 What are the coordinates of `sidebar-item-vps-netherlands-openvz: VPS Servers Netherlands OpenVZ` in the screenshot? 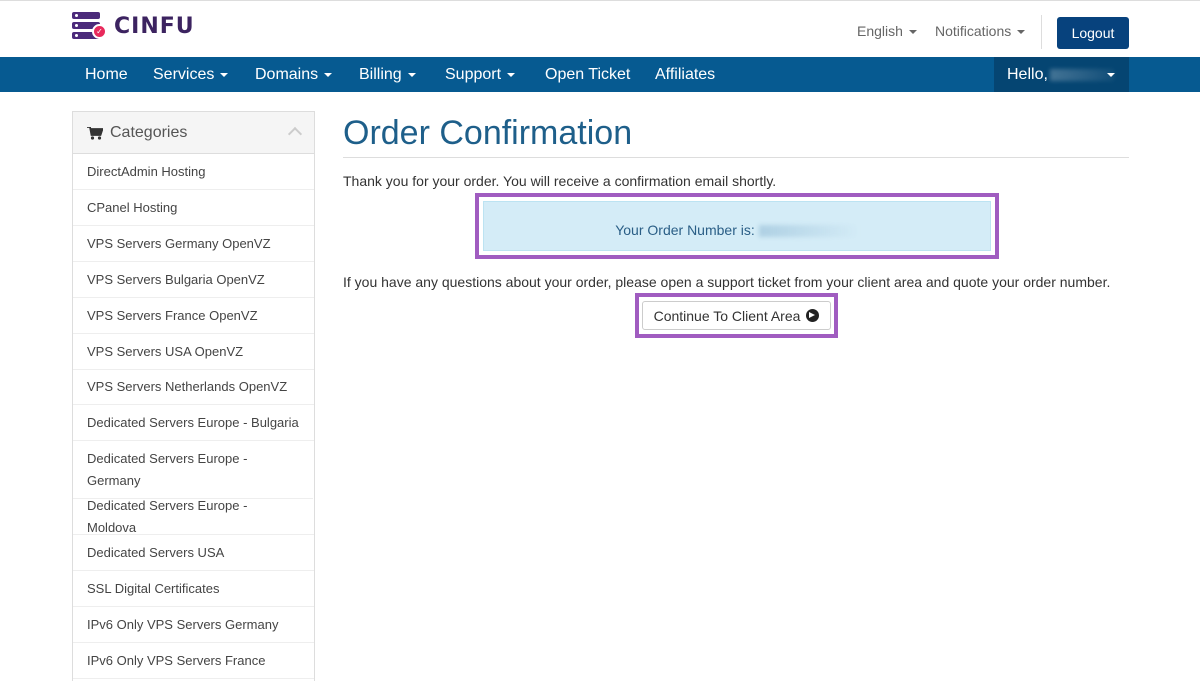 It's located at (193, 387).